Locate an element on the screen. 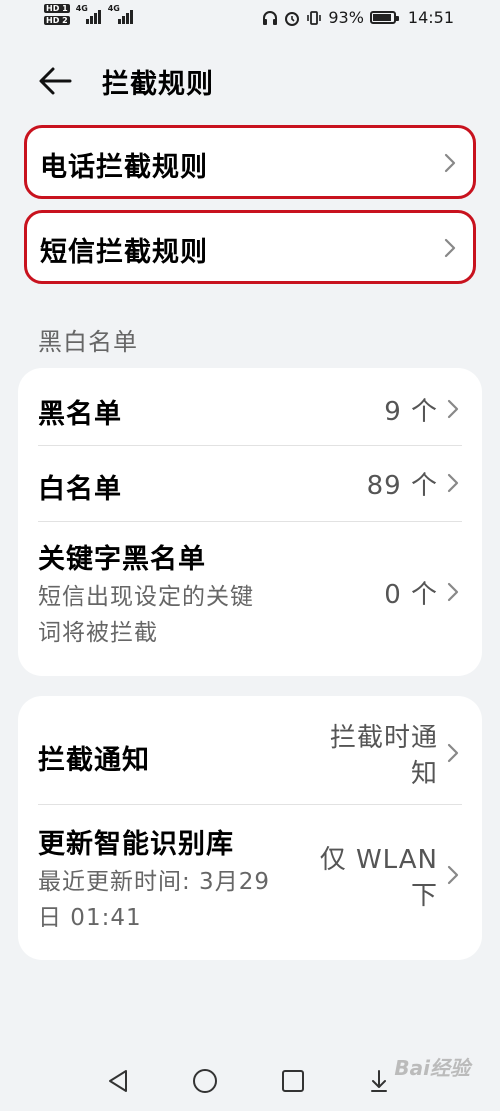 Image resolution: width=500 pixels, height=1111 pixels. call-intercept-rules-label: 电话拦截规则 is located at coordinates (124, 167).